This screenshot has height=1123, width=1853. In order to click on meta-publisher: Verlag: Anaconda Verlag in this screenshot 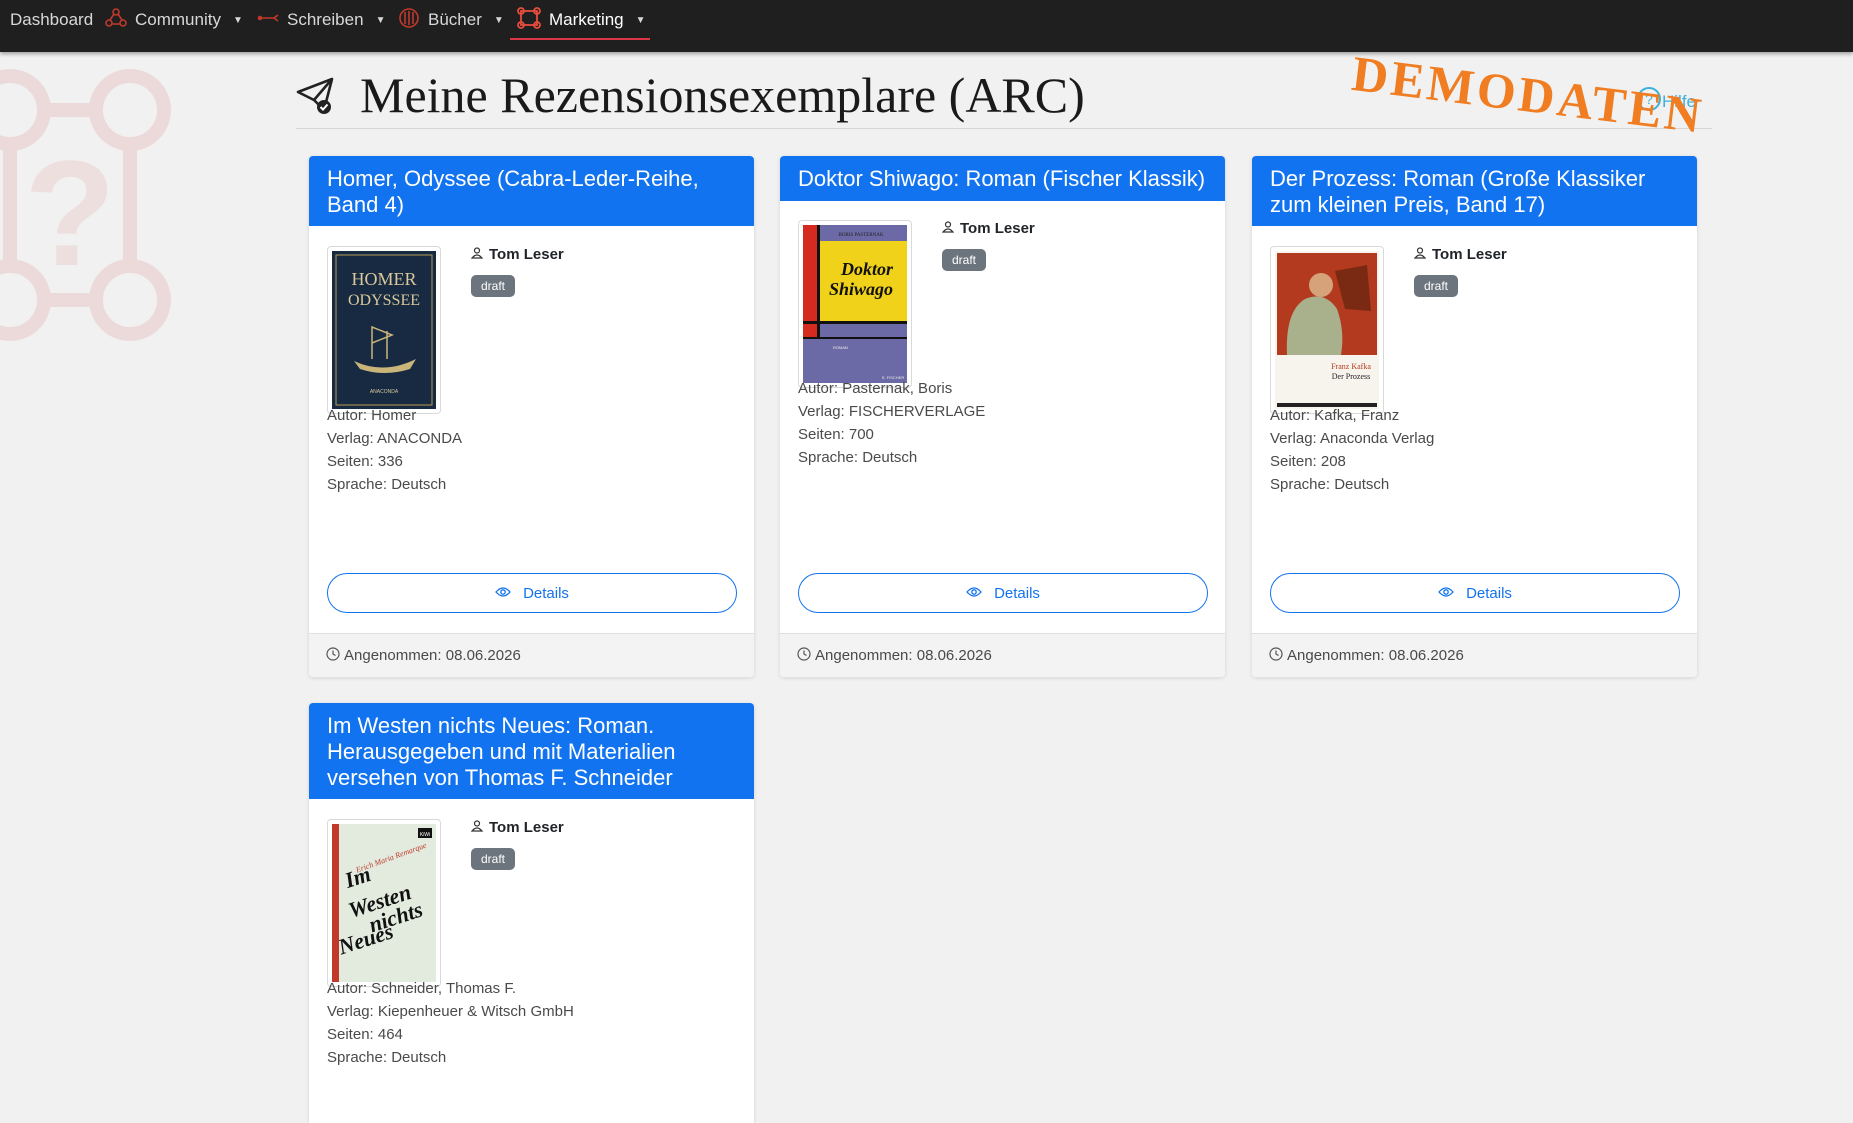, I will do `click(1352, 438)`.